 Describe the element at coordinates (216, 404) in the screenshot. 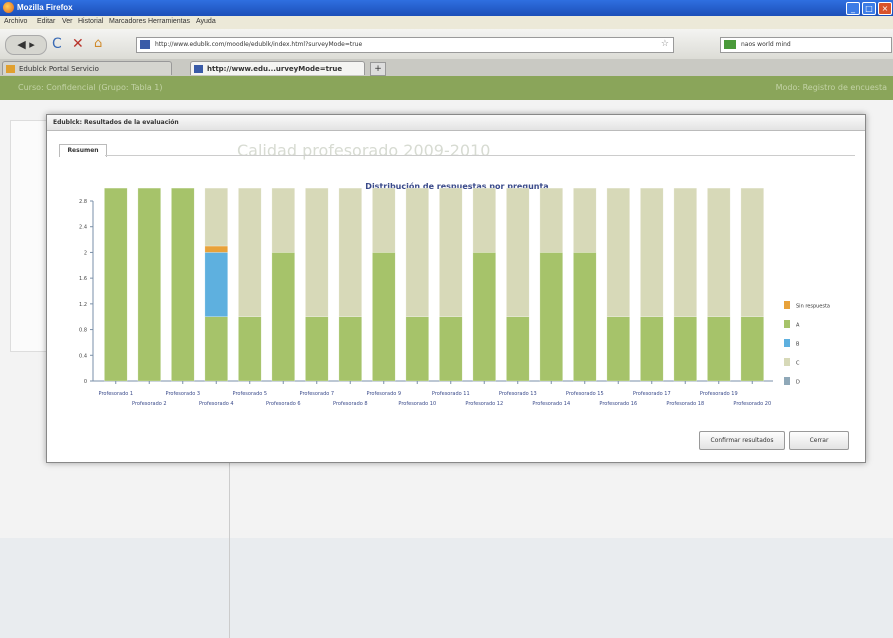

I see `x-tick-label: Profesorado 4` at that location.